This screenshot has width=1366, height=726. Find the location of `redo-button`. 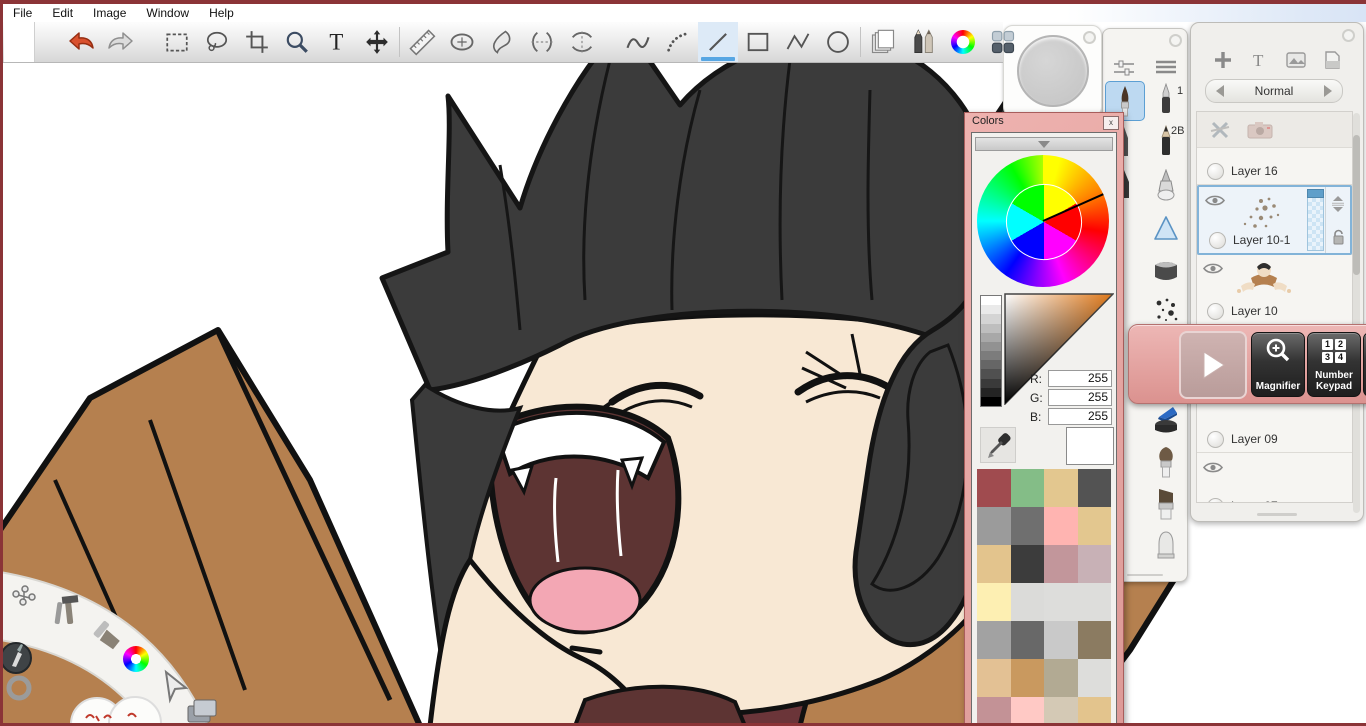

redo-button is located at coordinates (121, 42).